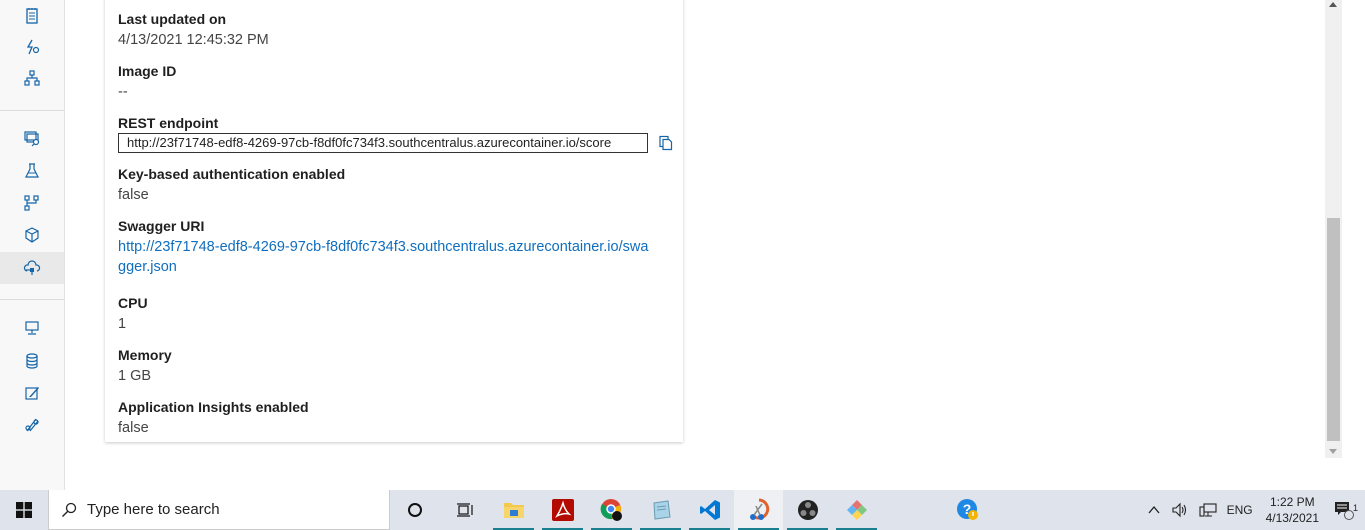 The width and height of the screenshot is (1365, 530). I want to click on notebook-icon, so click(32, 16).